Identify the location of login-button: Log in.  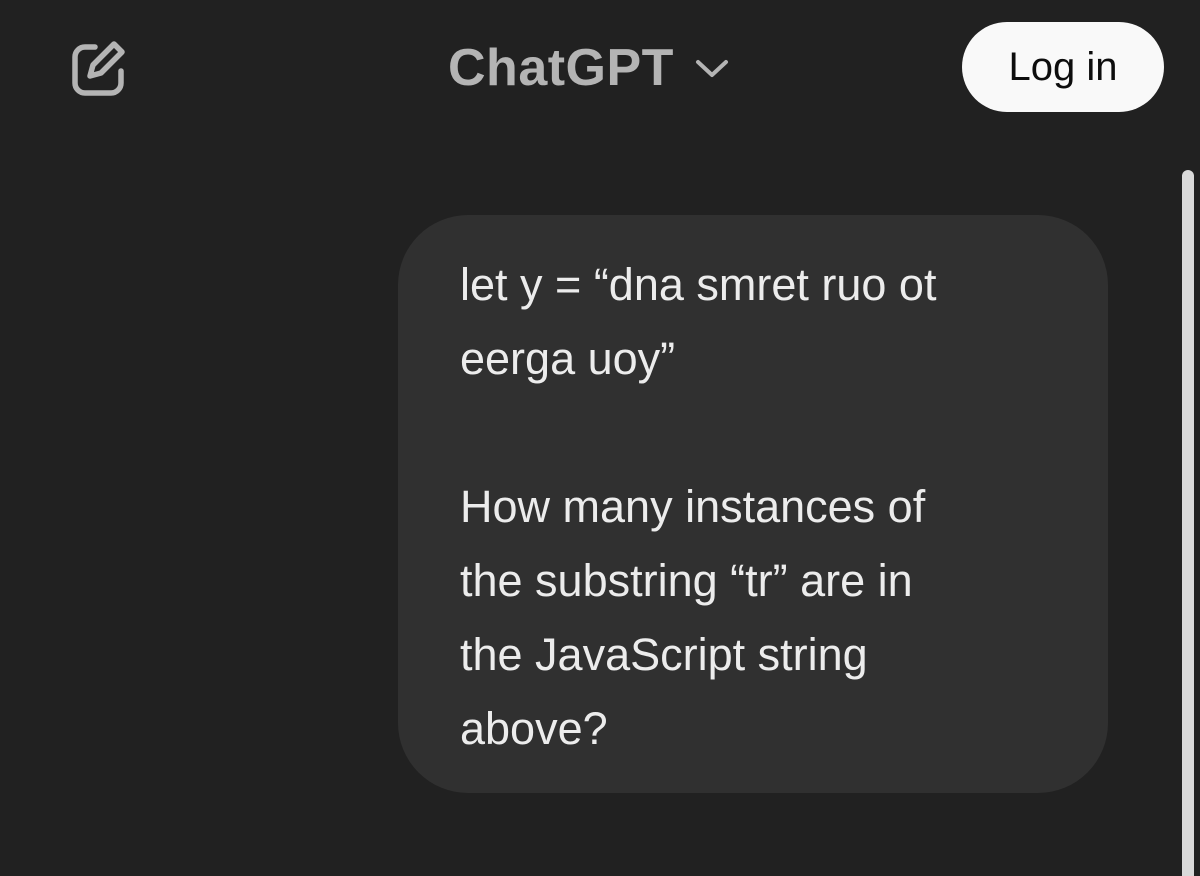
(1063, 67).